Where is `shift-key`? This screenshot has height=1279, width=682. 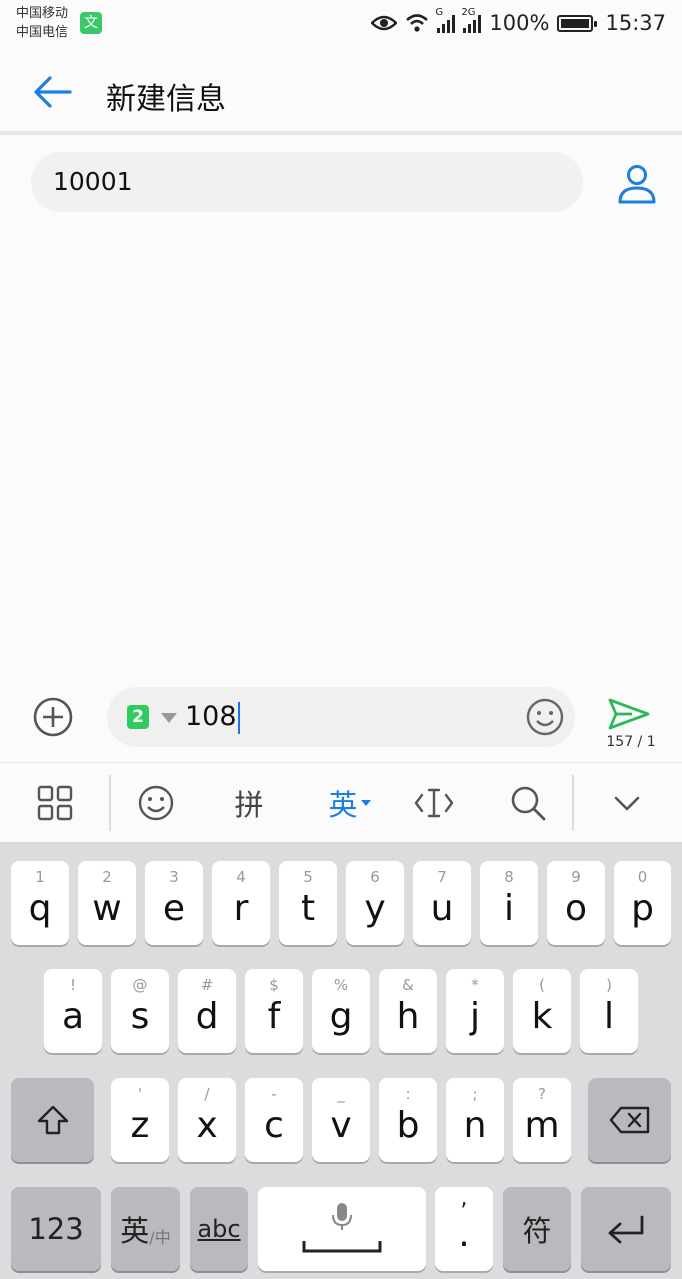 shift-key is located at coordinates (52, 1120).